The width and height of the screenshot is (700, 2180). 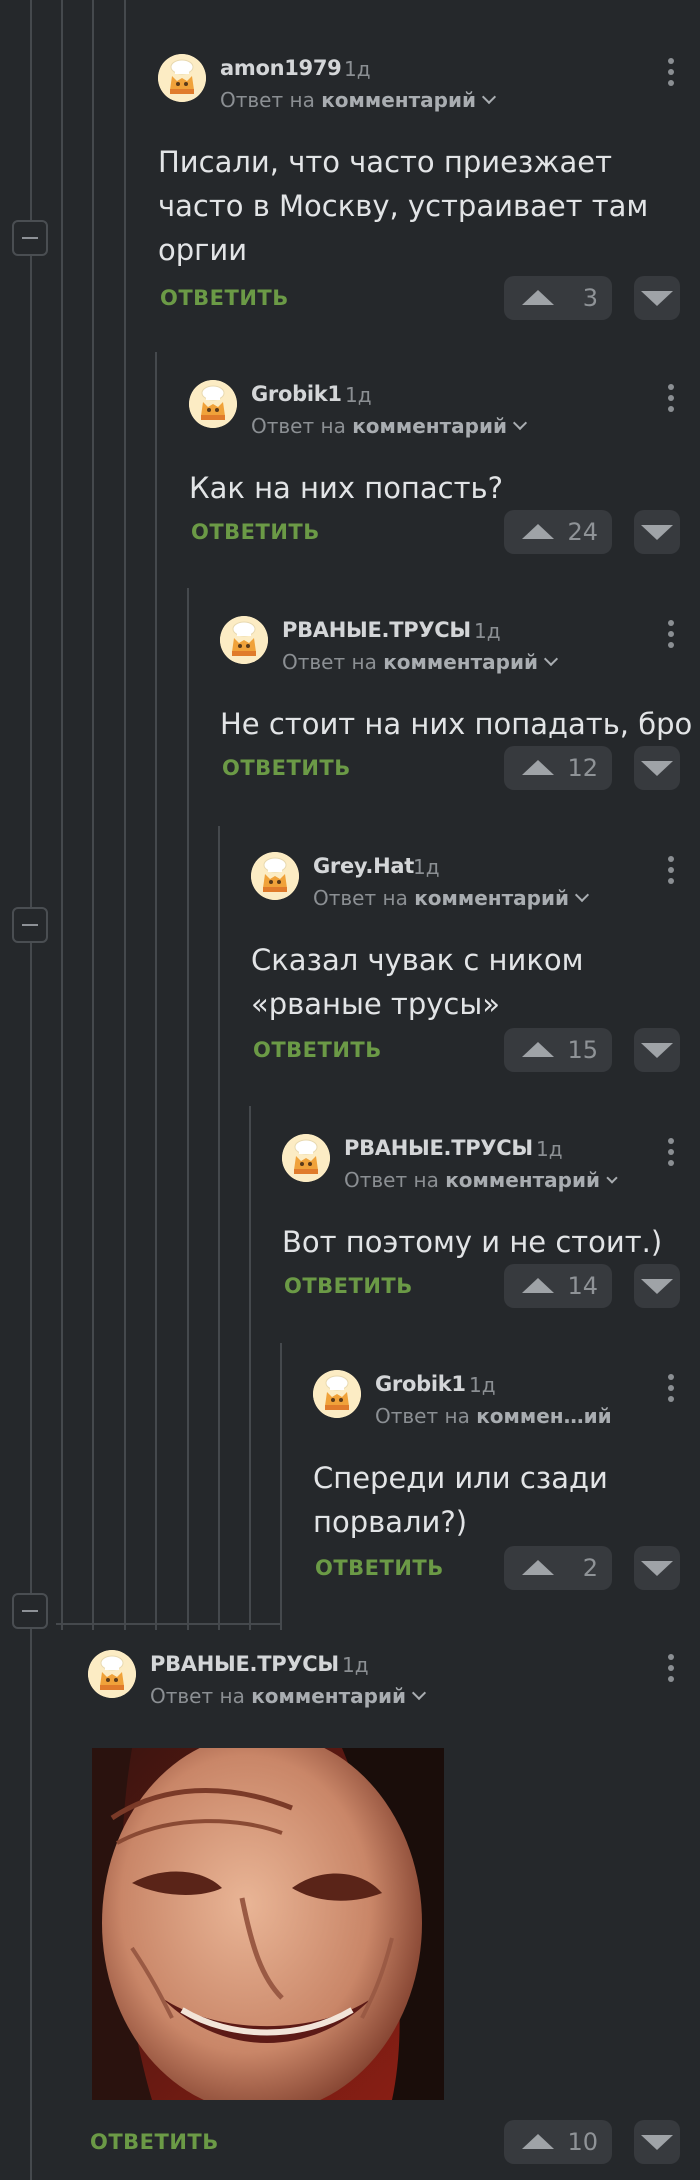 I want to click on rating-count: 14, so click(x=582, y=1286).